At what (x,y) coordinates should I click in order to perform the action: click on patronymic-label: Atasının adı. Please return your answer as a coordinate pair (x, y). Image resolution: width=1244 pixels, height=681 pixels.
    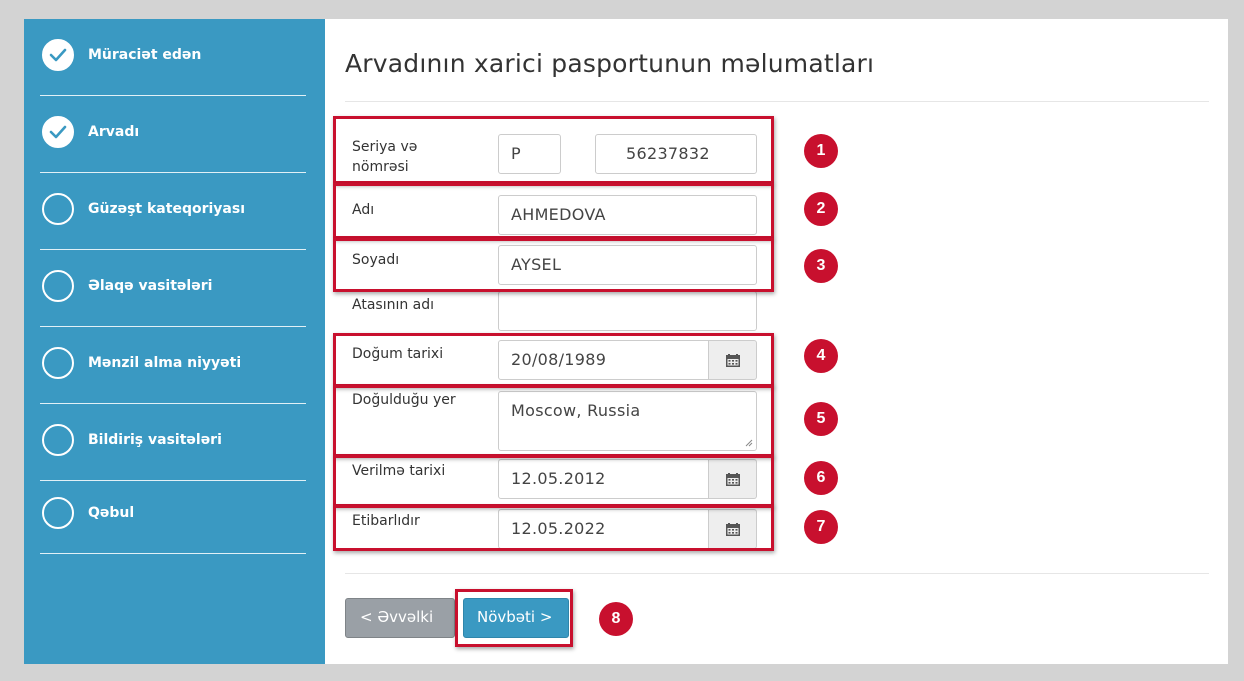
    Looking at the image, I should click on (393, 305).